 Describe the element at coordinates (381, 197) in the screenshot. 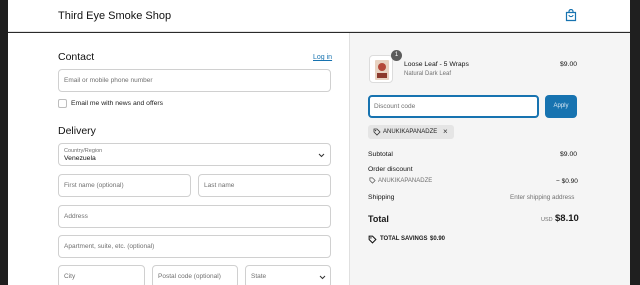

I see `shipping-label: Shipping` at that location.